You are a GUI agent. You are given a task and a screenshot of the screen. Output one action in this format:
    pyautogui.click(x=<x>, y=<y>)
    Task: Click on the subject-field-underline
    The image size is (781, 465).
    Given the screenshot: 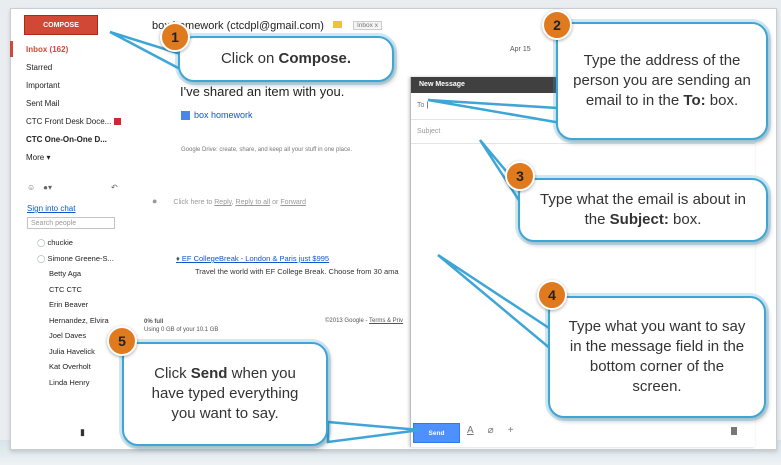 What is the action you would take?
    pyautogui.click(x=583, y=143)
    